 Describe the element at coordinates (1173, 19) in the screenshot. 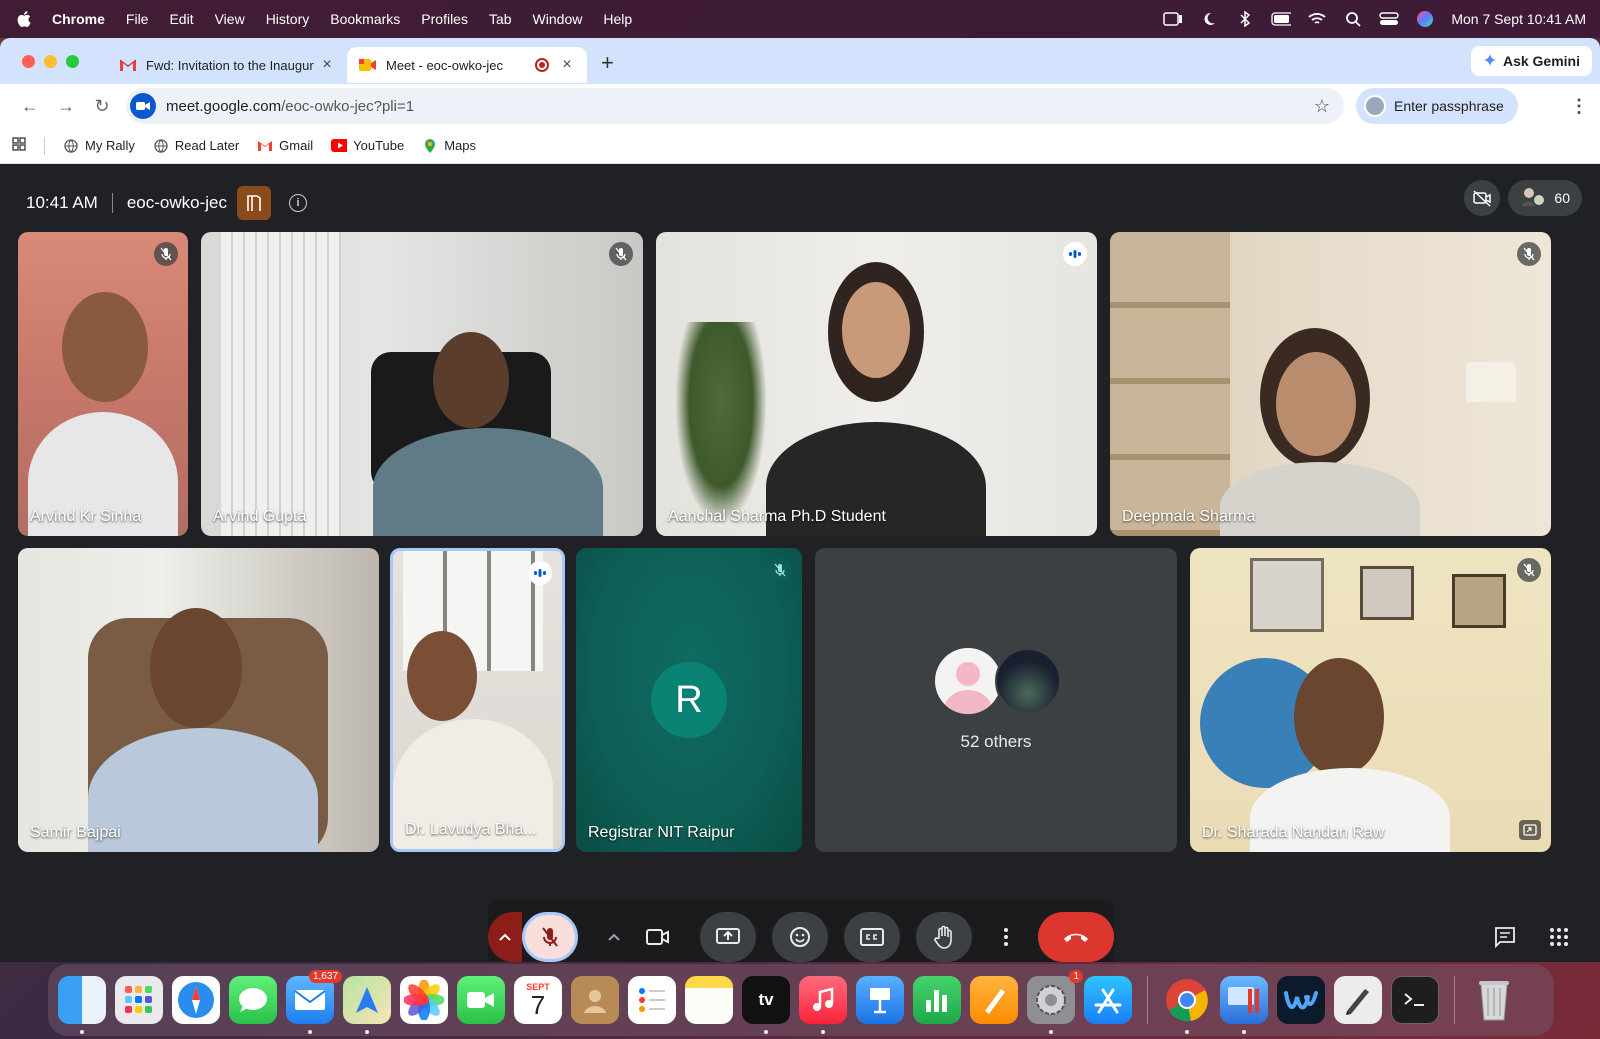

I see `stage-manager-icon` at that location.